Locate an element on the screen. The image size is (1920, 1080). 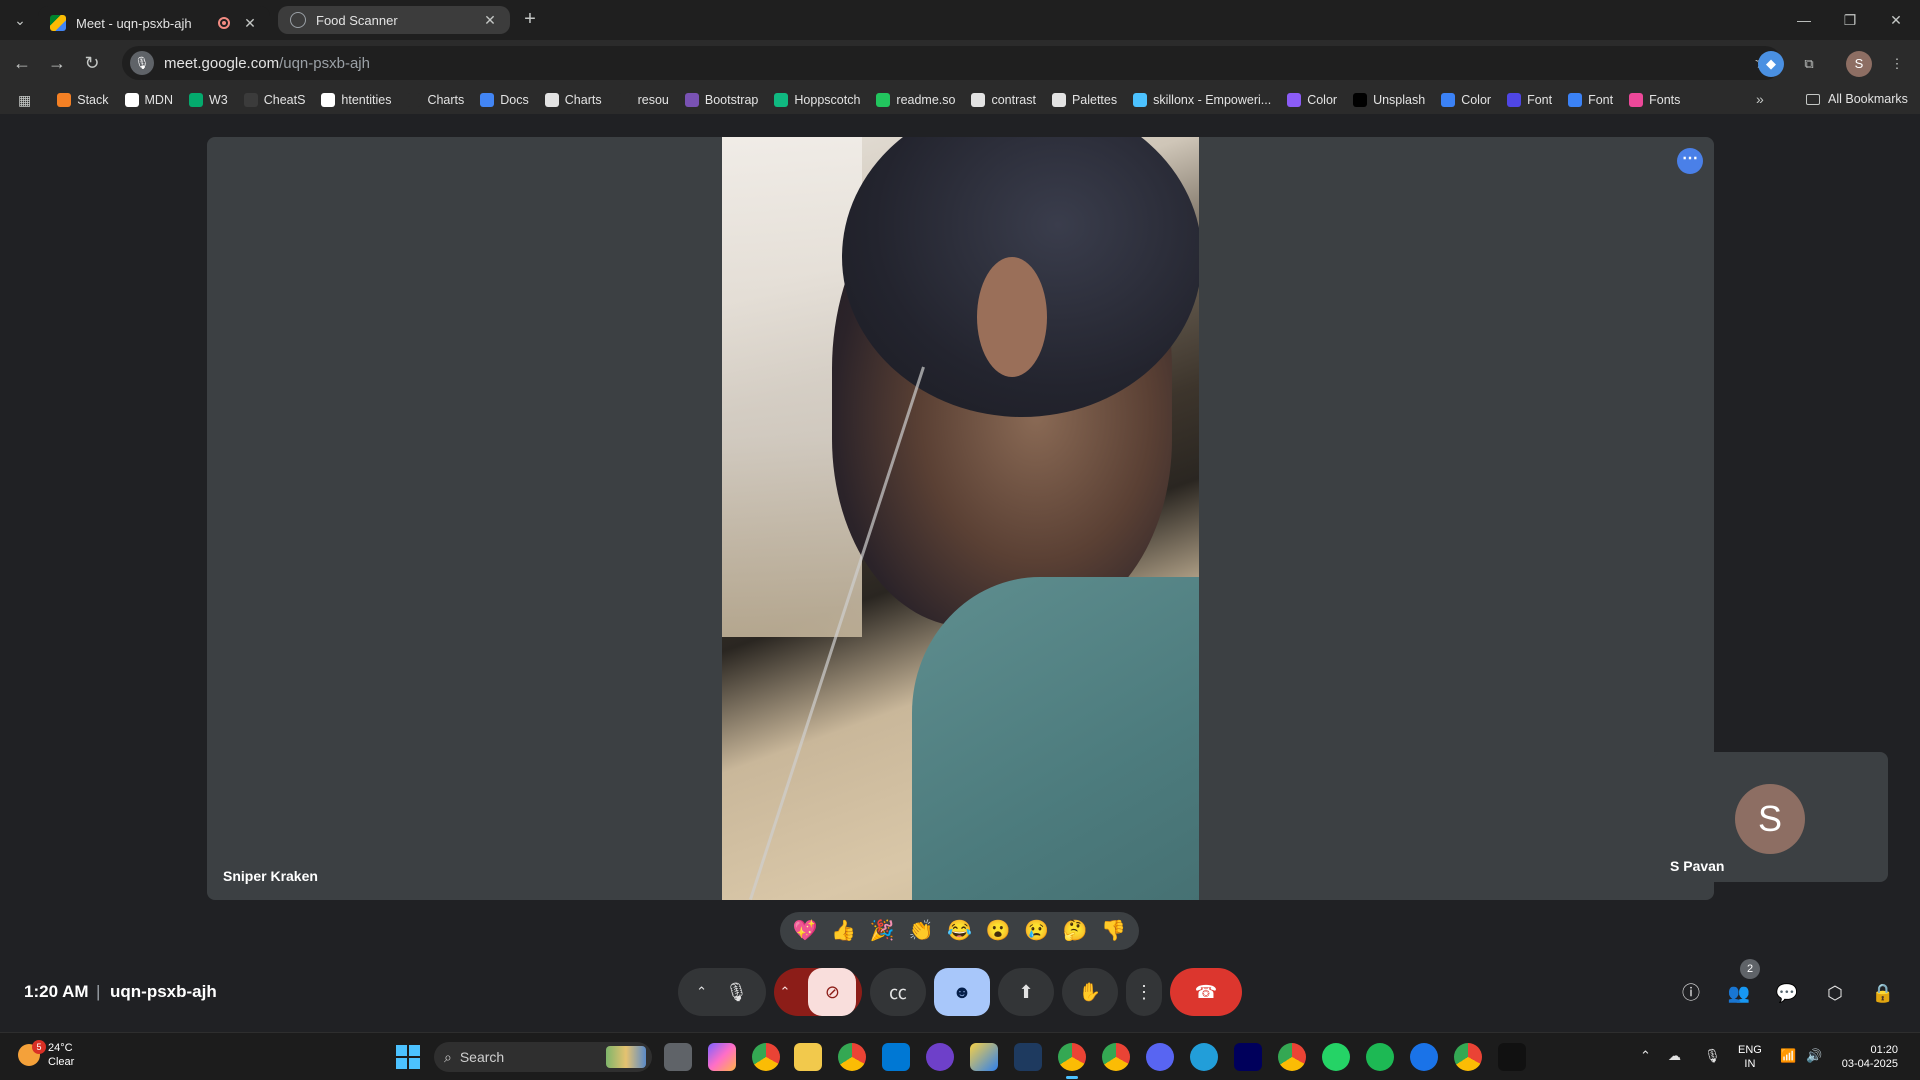
telegram-icon is located at coordinates (1204, 1057).